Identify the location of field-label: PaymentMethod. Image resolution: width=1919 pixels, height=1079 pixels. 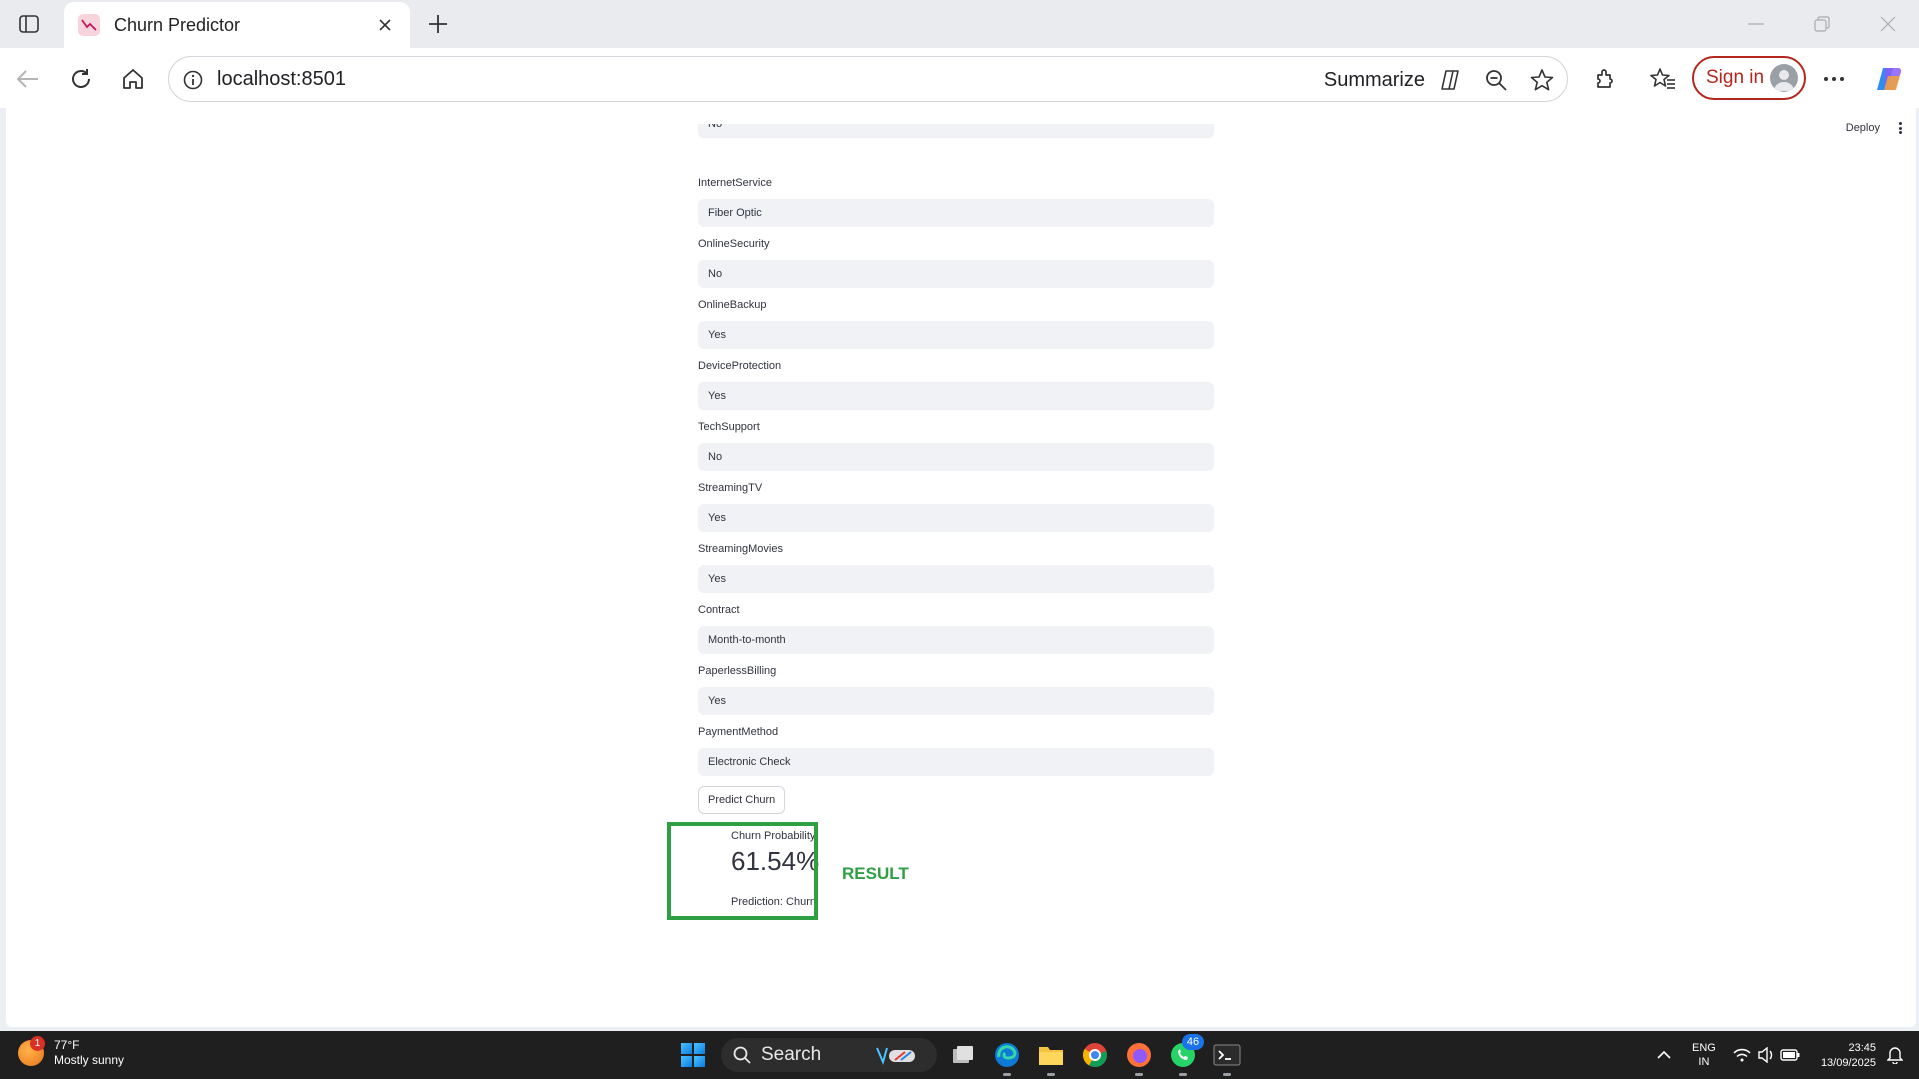
(738, 732).